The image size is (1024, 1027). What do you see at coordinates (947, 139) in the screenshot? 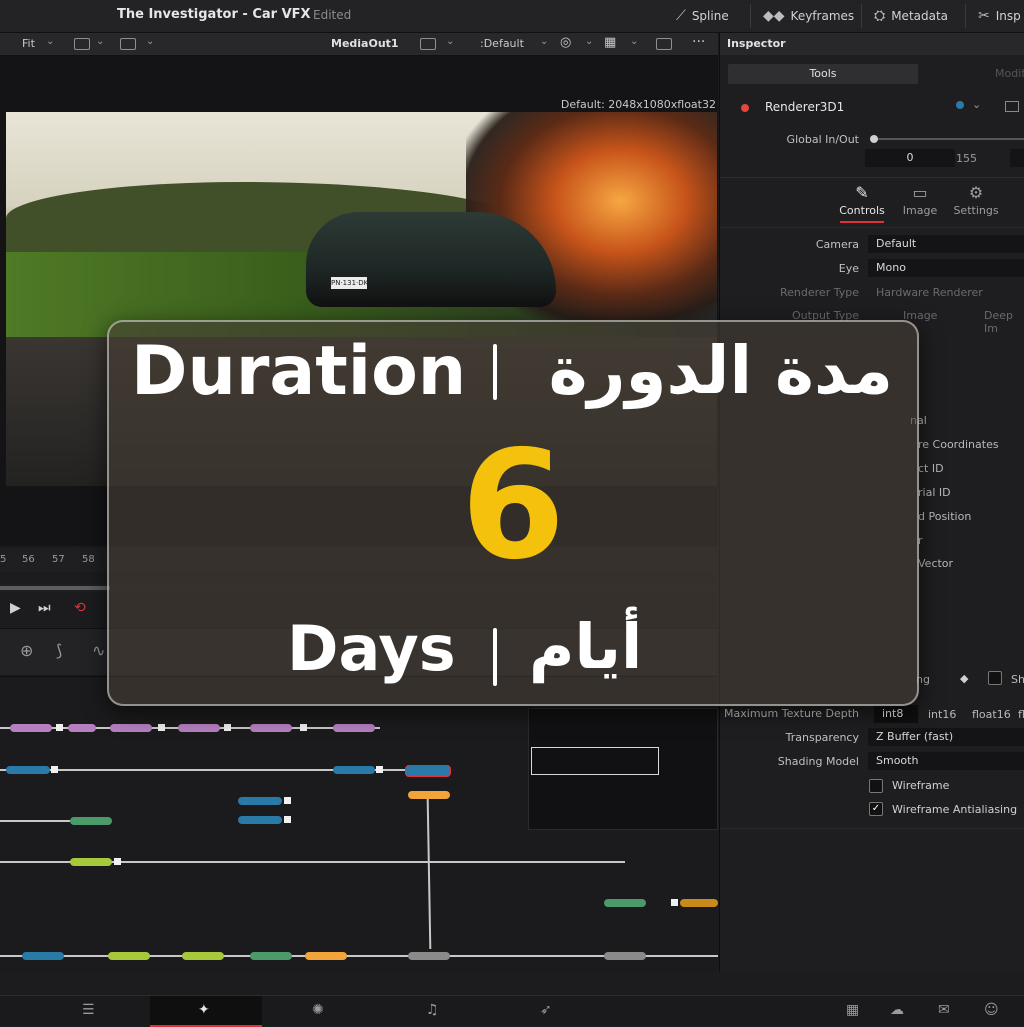
I see `global-inout-slider` at bounding box center [947, 139].